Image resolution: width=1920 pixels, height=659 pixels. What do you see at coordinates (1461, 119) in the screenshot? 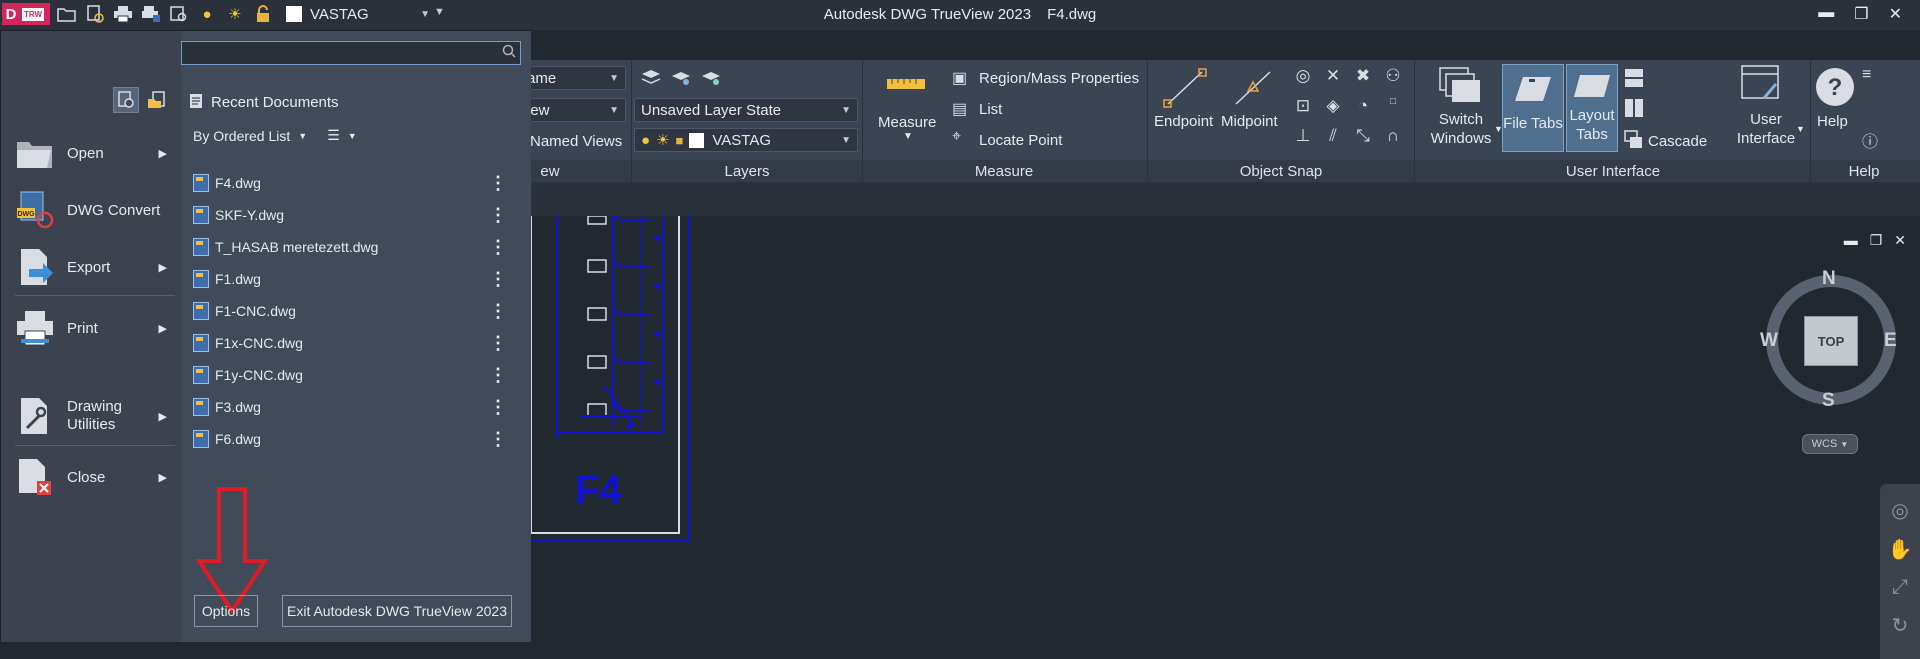
I see `button-label-line1: Switch` at bounding box center [1461, 119].